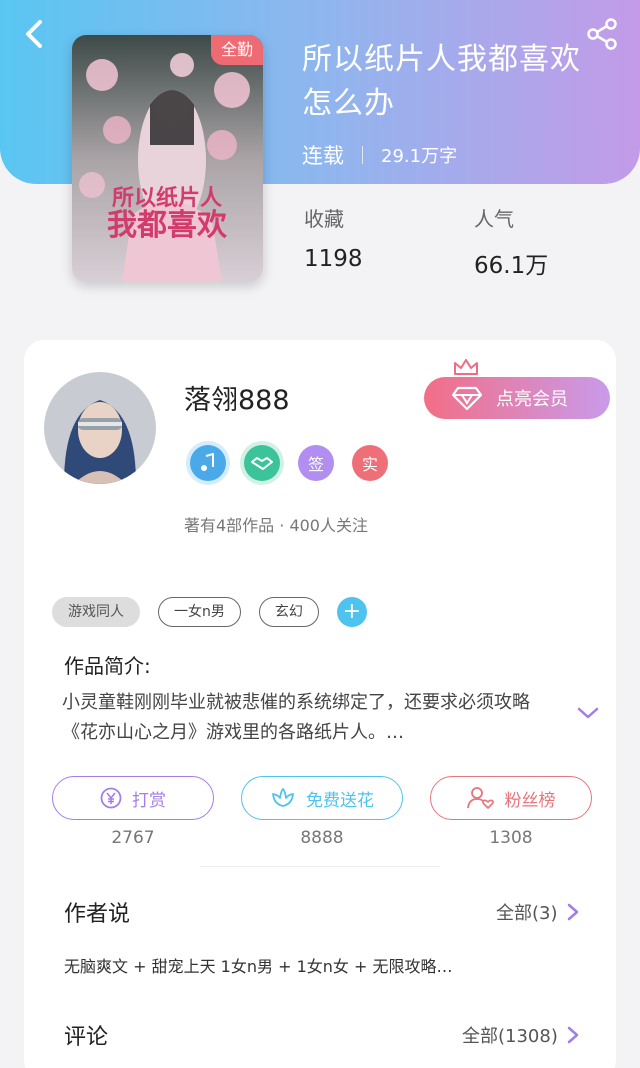 Image resolution: width=640 pixels, height=1068 pixels. What do you see at coordinates (289, 463) in the screenshot?
I see `author-badges: 签 实` at bounding box center [289, 463].